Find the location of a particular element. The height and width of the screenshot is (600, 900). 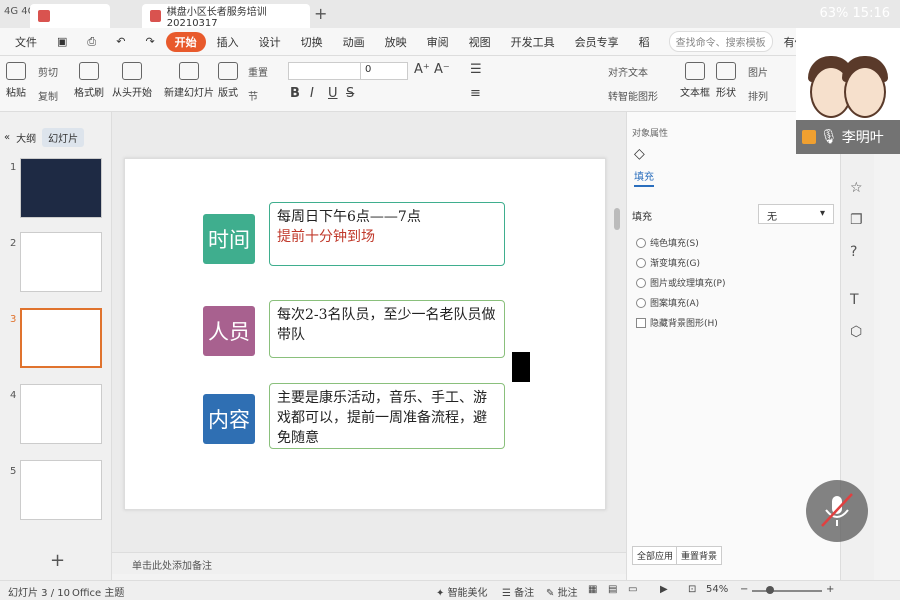

menu-developer: 开发工具 is located at coordinates (533, 42).